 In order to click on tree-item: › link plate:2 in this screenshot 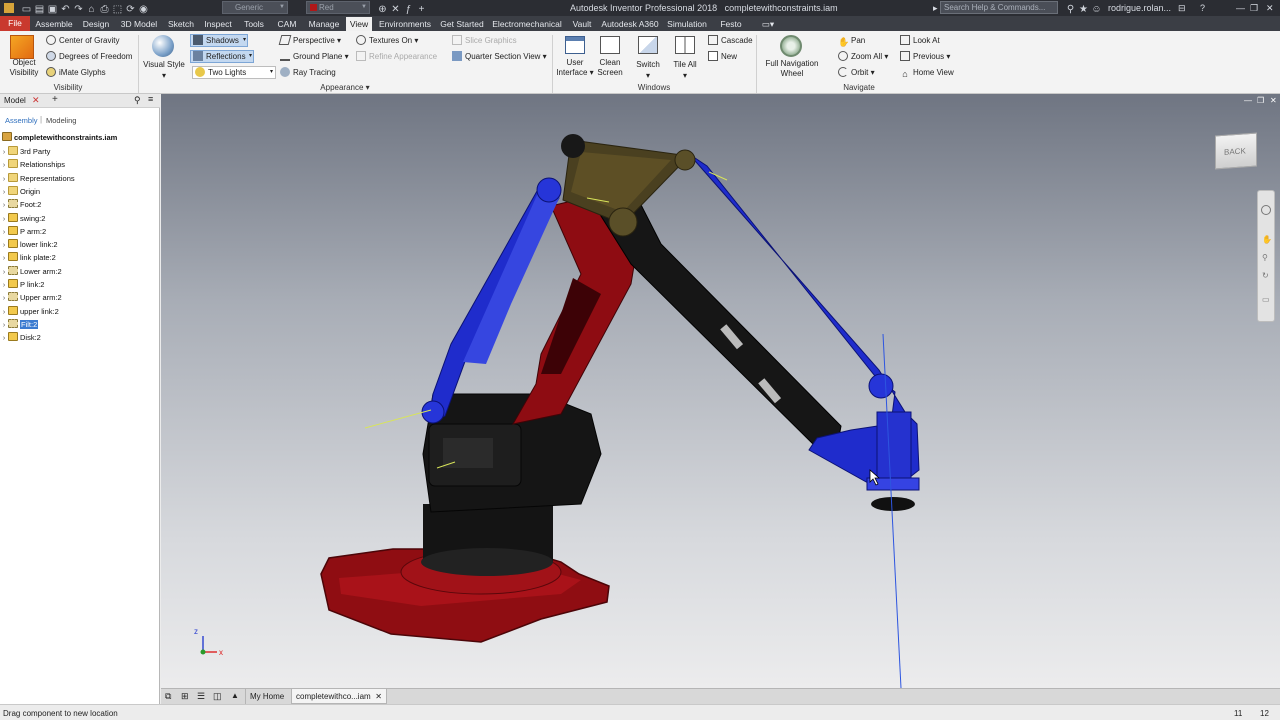, I will do `click(28, 257)`.